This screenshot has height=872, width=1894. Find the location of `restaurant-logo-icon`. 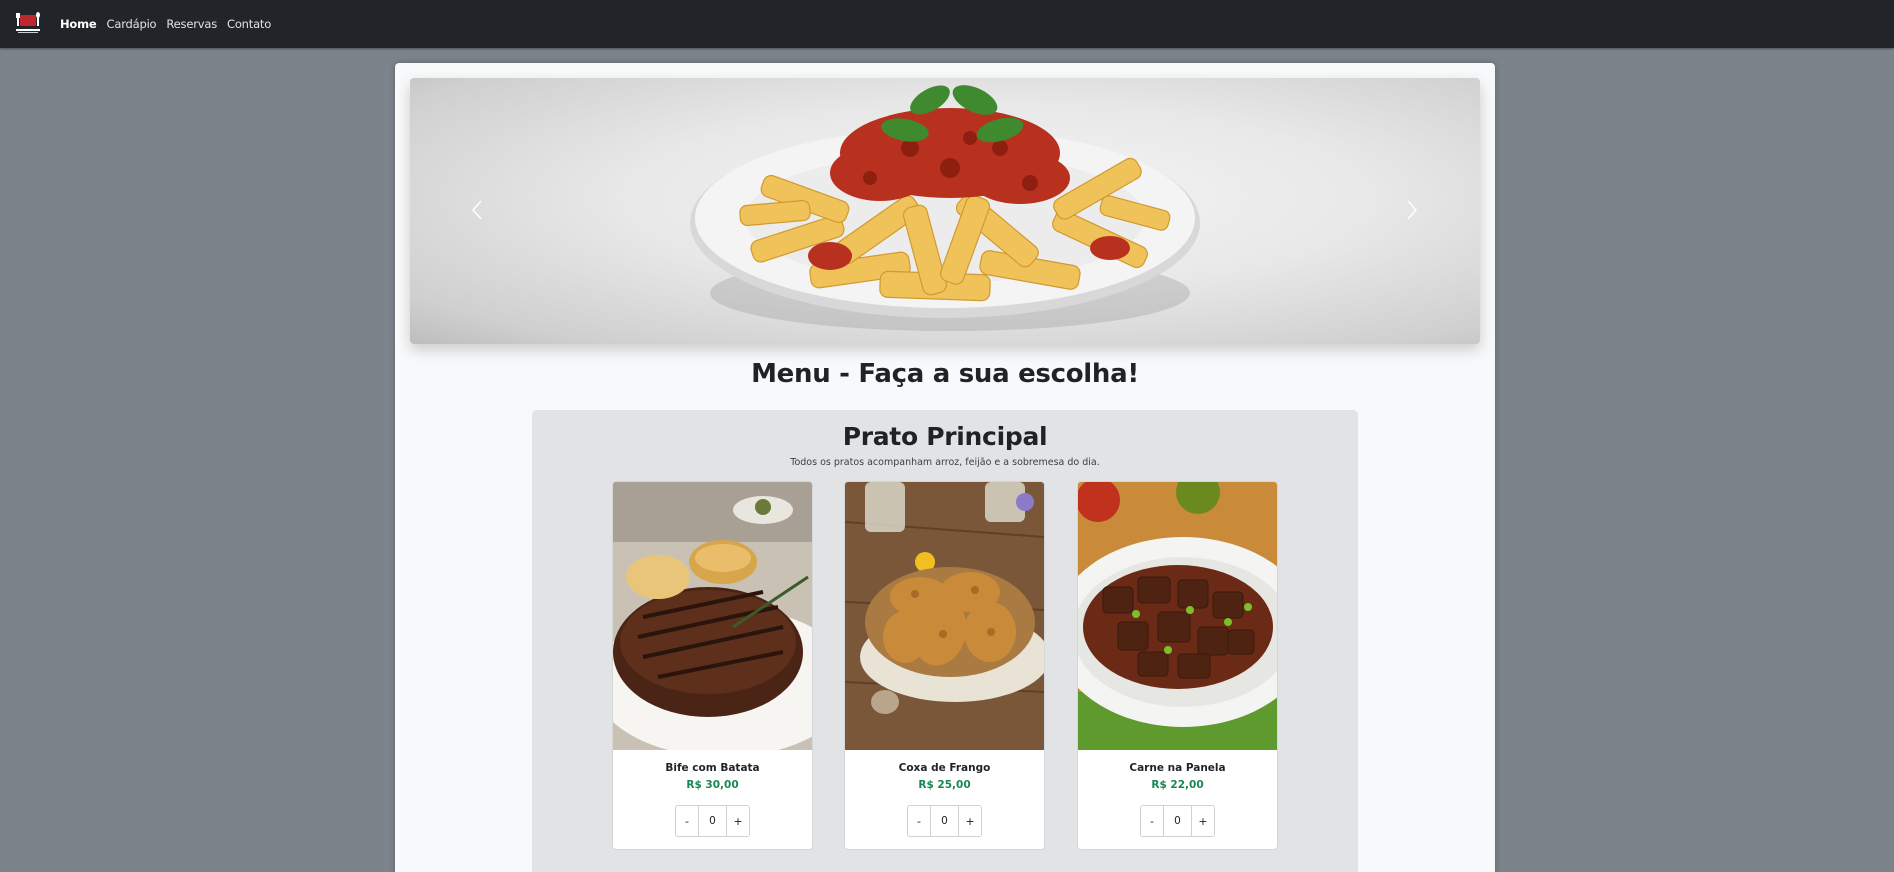

restaurant-logo-icon is located at coordinates (28, 24).